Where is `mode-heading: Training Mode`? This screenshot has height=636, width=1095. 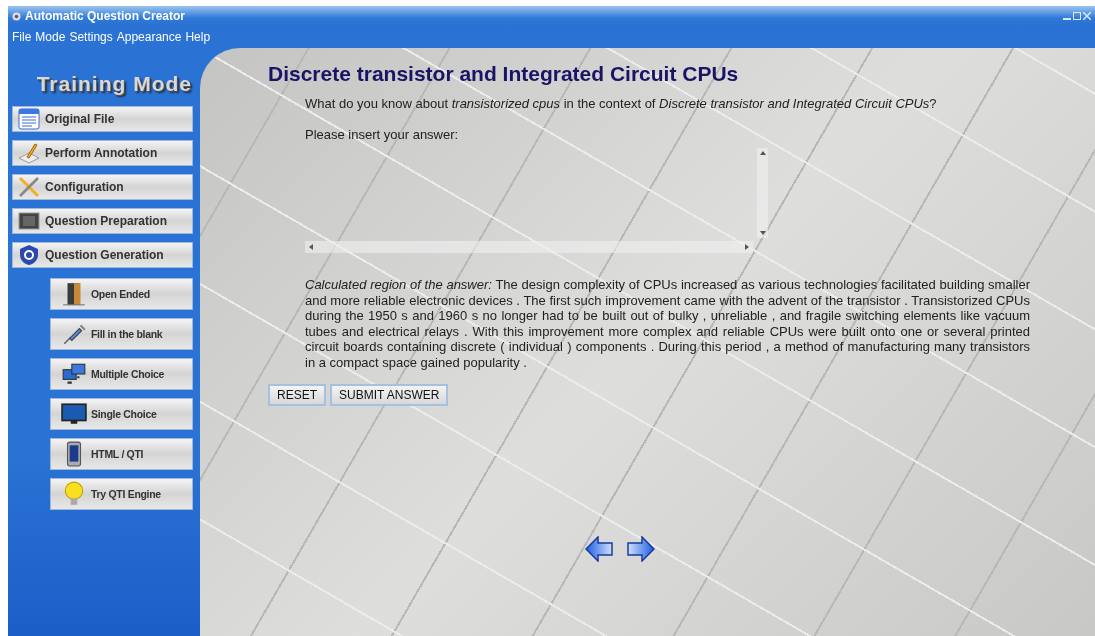
mode-heading: Training Mode is located at coordinates (114, 84).